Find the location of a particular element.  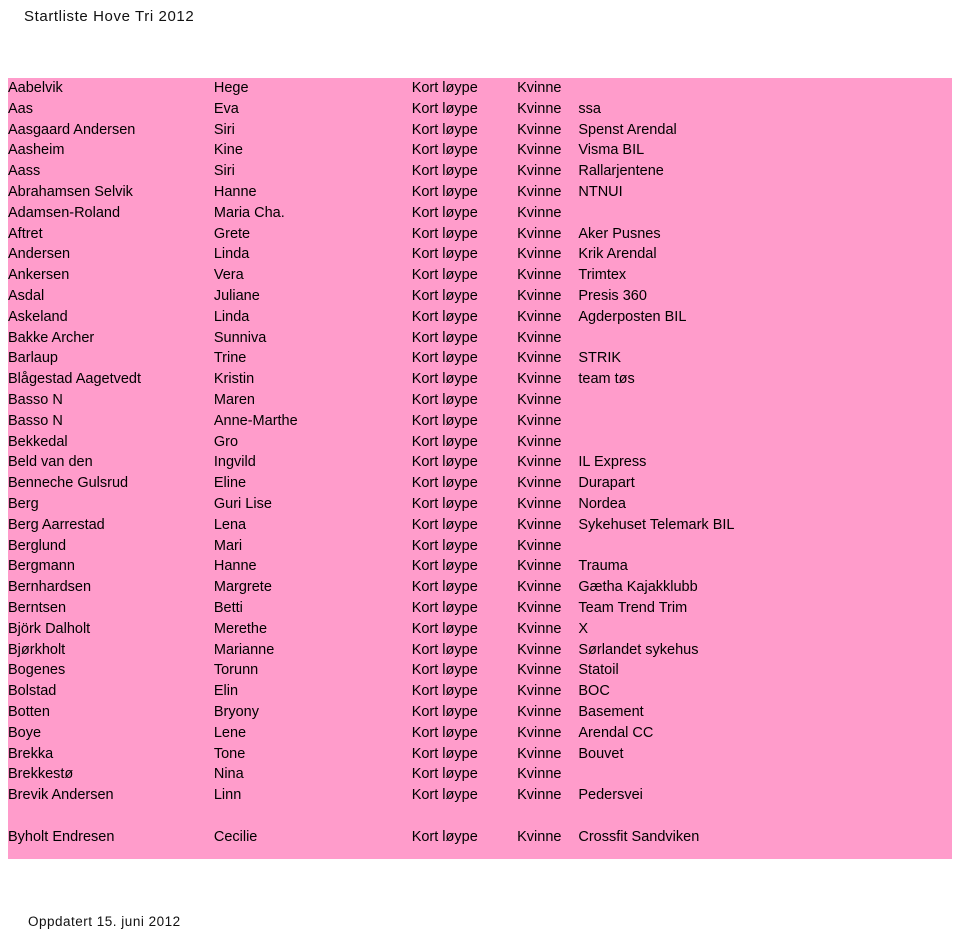

table-row: Aftret Grete Kort løype Kvinne Aker Pusnes is located at coordinates (480, 234).